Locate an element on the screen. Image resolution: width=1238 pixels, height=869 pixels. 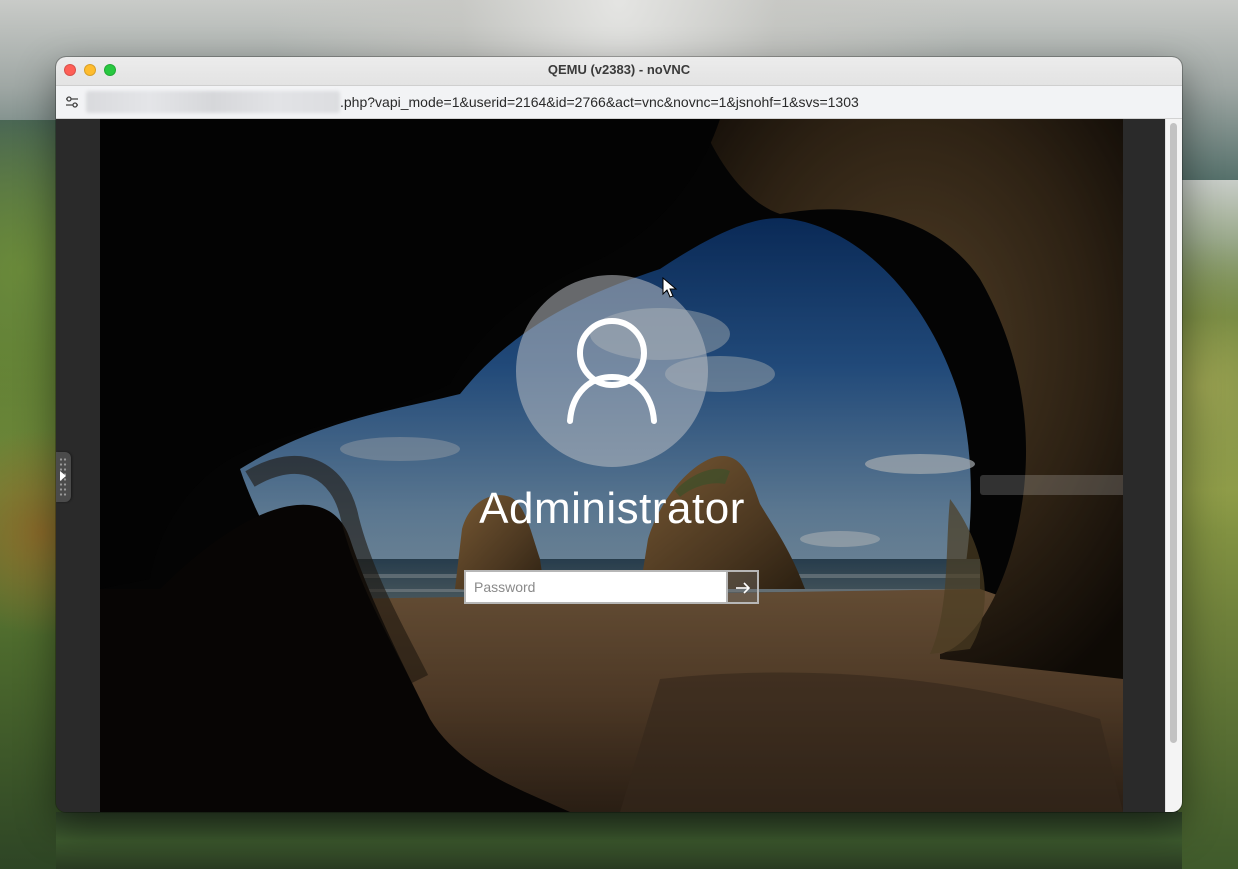
window-titlebar: QEMU (v2383) - noVNC is located at coordinates (619, 71).